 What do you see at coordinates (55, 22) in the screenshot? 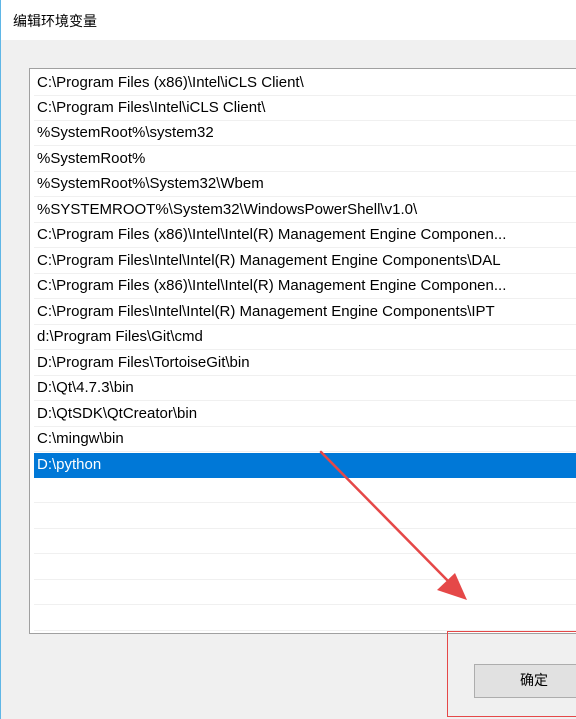
I see `dialog-title: 编辑环境变量` at bounding box center [55, 22].